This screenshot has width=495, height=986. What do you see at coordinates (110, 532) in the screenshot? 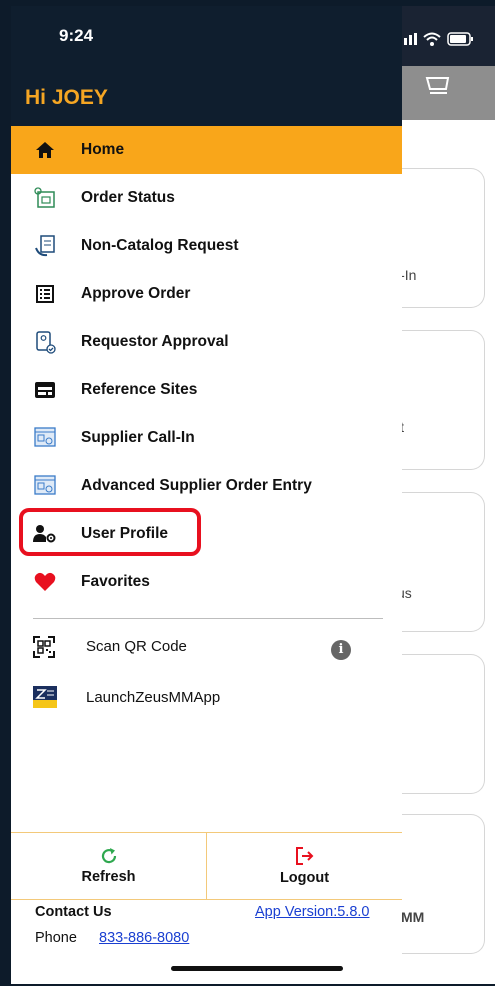
I see `highlight-box` at bounding box center [110, 532].